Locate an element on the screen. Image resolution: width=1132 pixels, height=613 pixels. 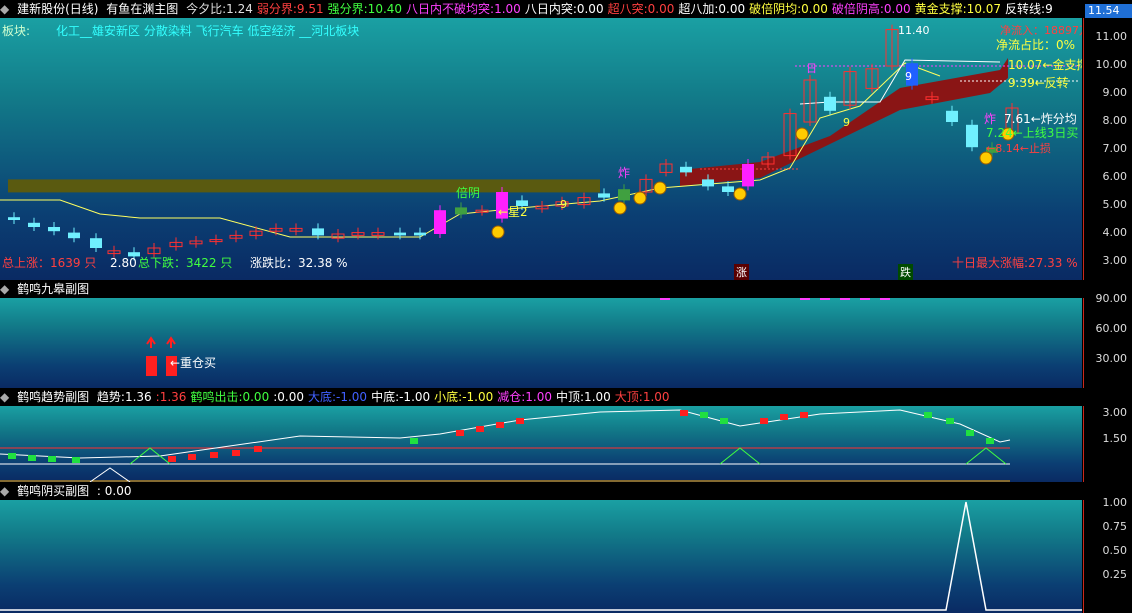
axis-tick: 5.00 is located at coordinates (1115, 204).